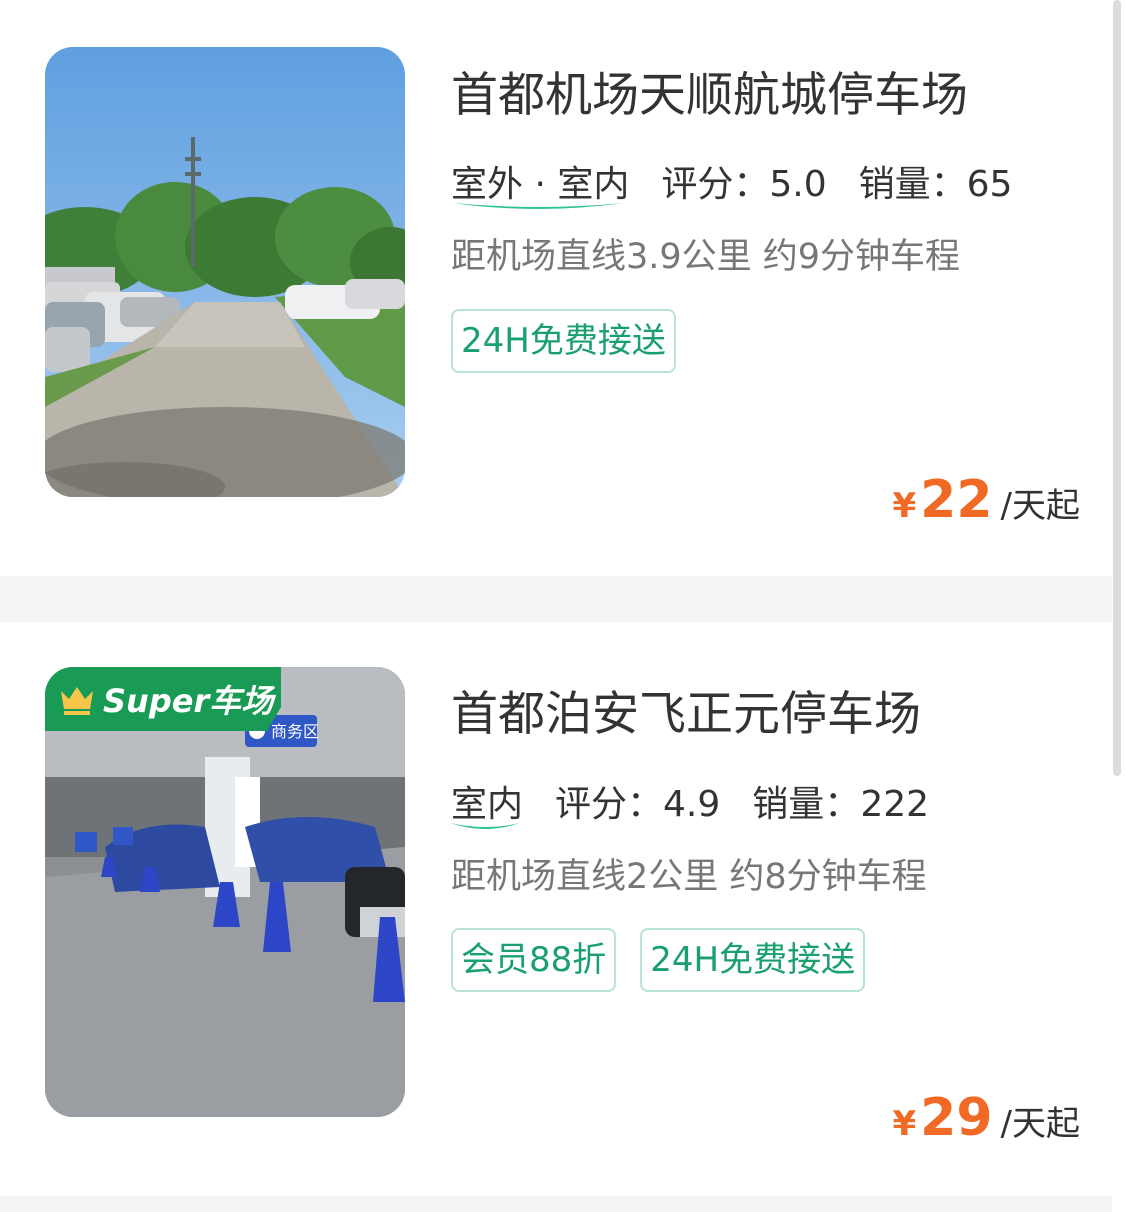  I want to click on super-badge-label: Super车场, so click(188, 701).